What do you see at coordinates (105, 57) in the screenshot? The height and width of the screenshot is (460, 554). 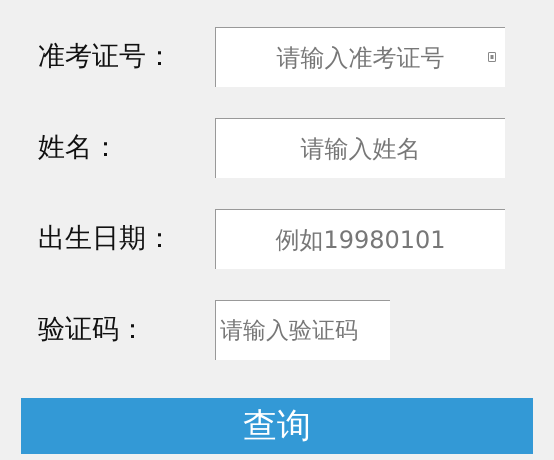 I see `field-label: 准考证号：` at bounding box center [105, 57].